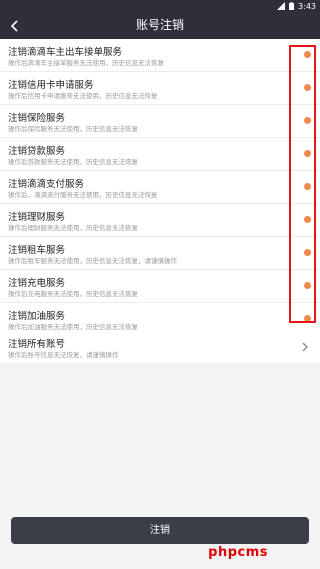 This screenshot has height=569, width=320. What do you see at coordinates (37, 316) in the screenshot?
I see `service-title: 注销加油服务` at bounding box center [37, 316].